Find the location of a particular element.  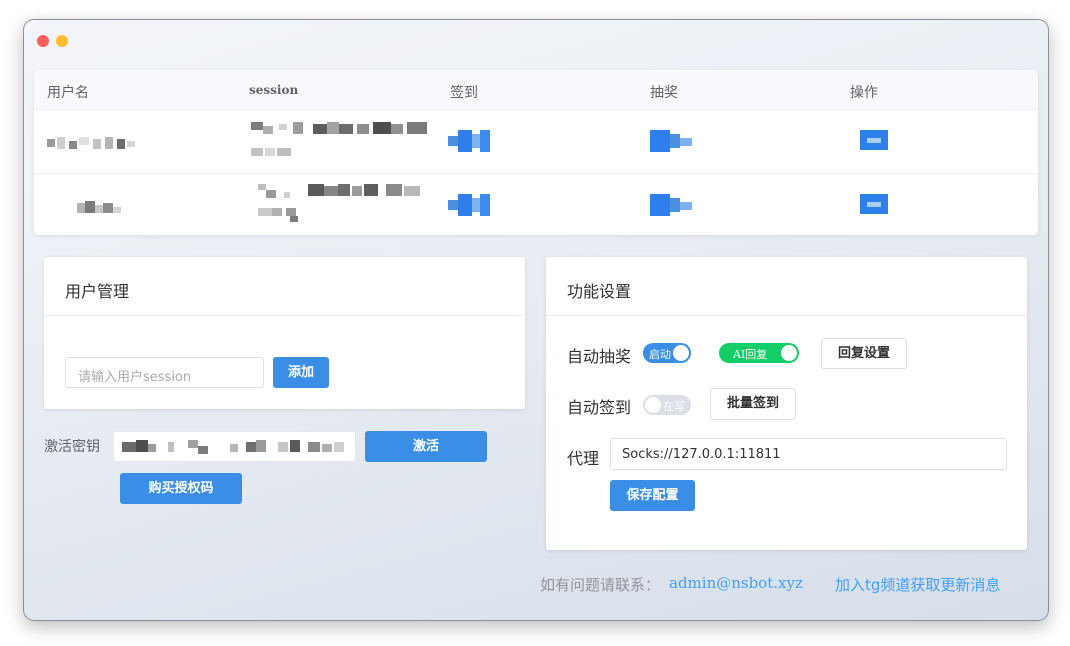

close-window-button is located at coordinates (43, 41).